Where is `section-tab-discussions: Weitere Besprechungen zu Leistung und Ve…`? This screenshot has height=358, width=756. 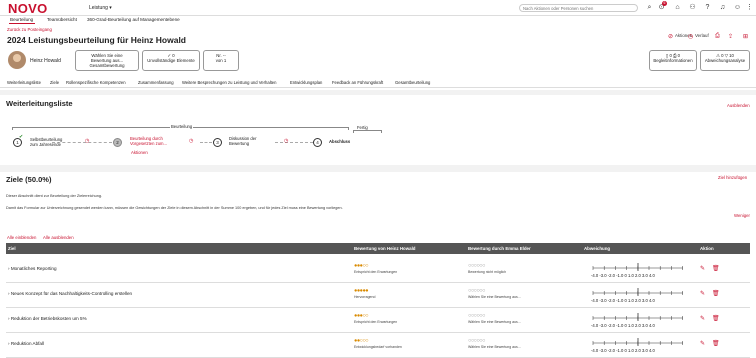 section-tab-discussions: Weitere Besprechungen zu Leistung und Ve… is located at coordinates (229, 82).